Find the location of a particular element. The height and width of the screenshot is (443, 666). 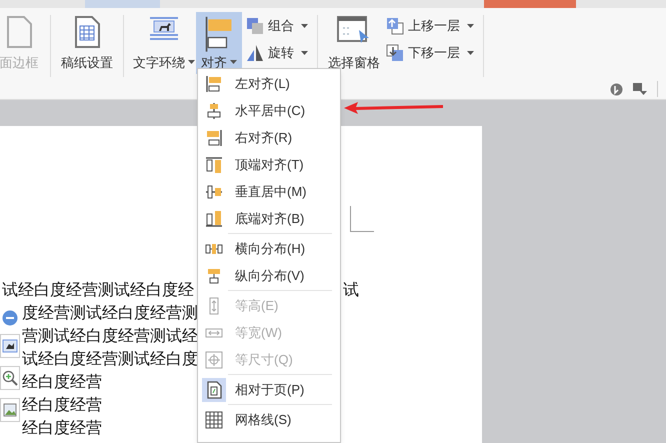

minus-icon is located at coordinates (10, 318).